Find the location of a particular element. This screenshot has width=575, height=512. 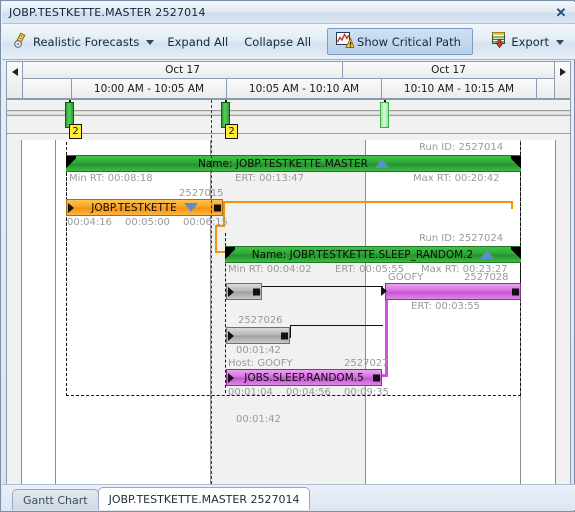

arrow-right-icon is located at coordinates (562, 72).